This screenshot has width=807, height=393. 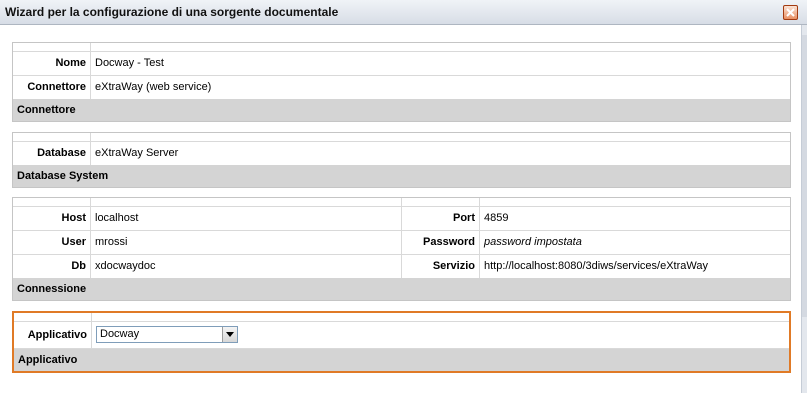 What do you see at coordinates (137, 153) in the screenshot?
I see `database-value: eXtraWay Server` at bounding box center [137, 153].